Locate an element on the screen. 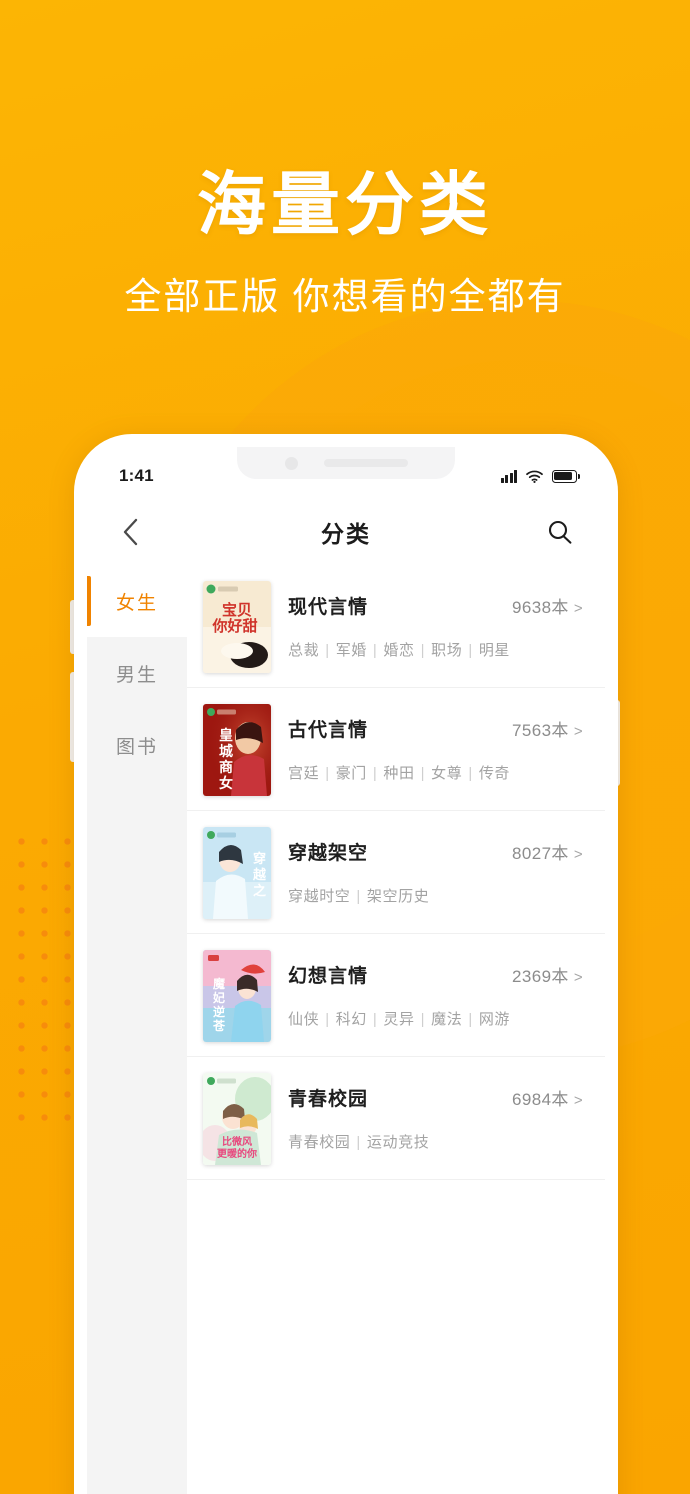  signal-bars-icon is located at coordinates (509, 476).